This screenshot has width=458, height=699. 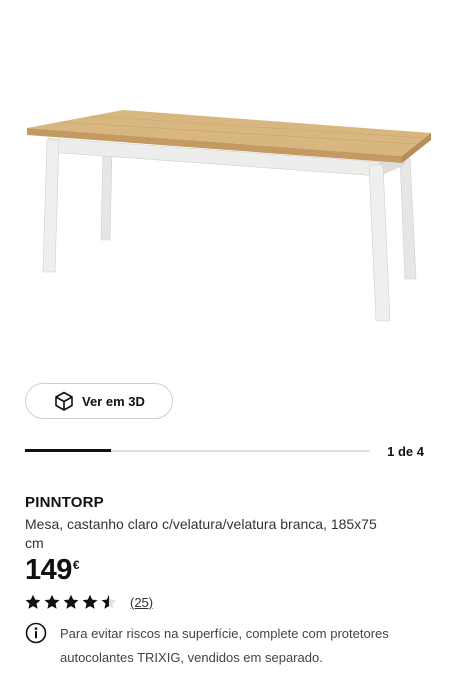 What do you see at coordinates (64, 502) in the screenshot?
I see `product-name: PINNTORP` at bounding box center [64, 502].